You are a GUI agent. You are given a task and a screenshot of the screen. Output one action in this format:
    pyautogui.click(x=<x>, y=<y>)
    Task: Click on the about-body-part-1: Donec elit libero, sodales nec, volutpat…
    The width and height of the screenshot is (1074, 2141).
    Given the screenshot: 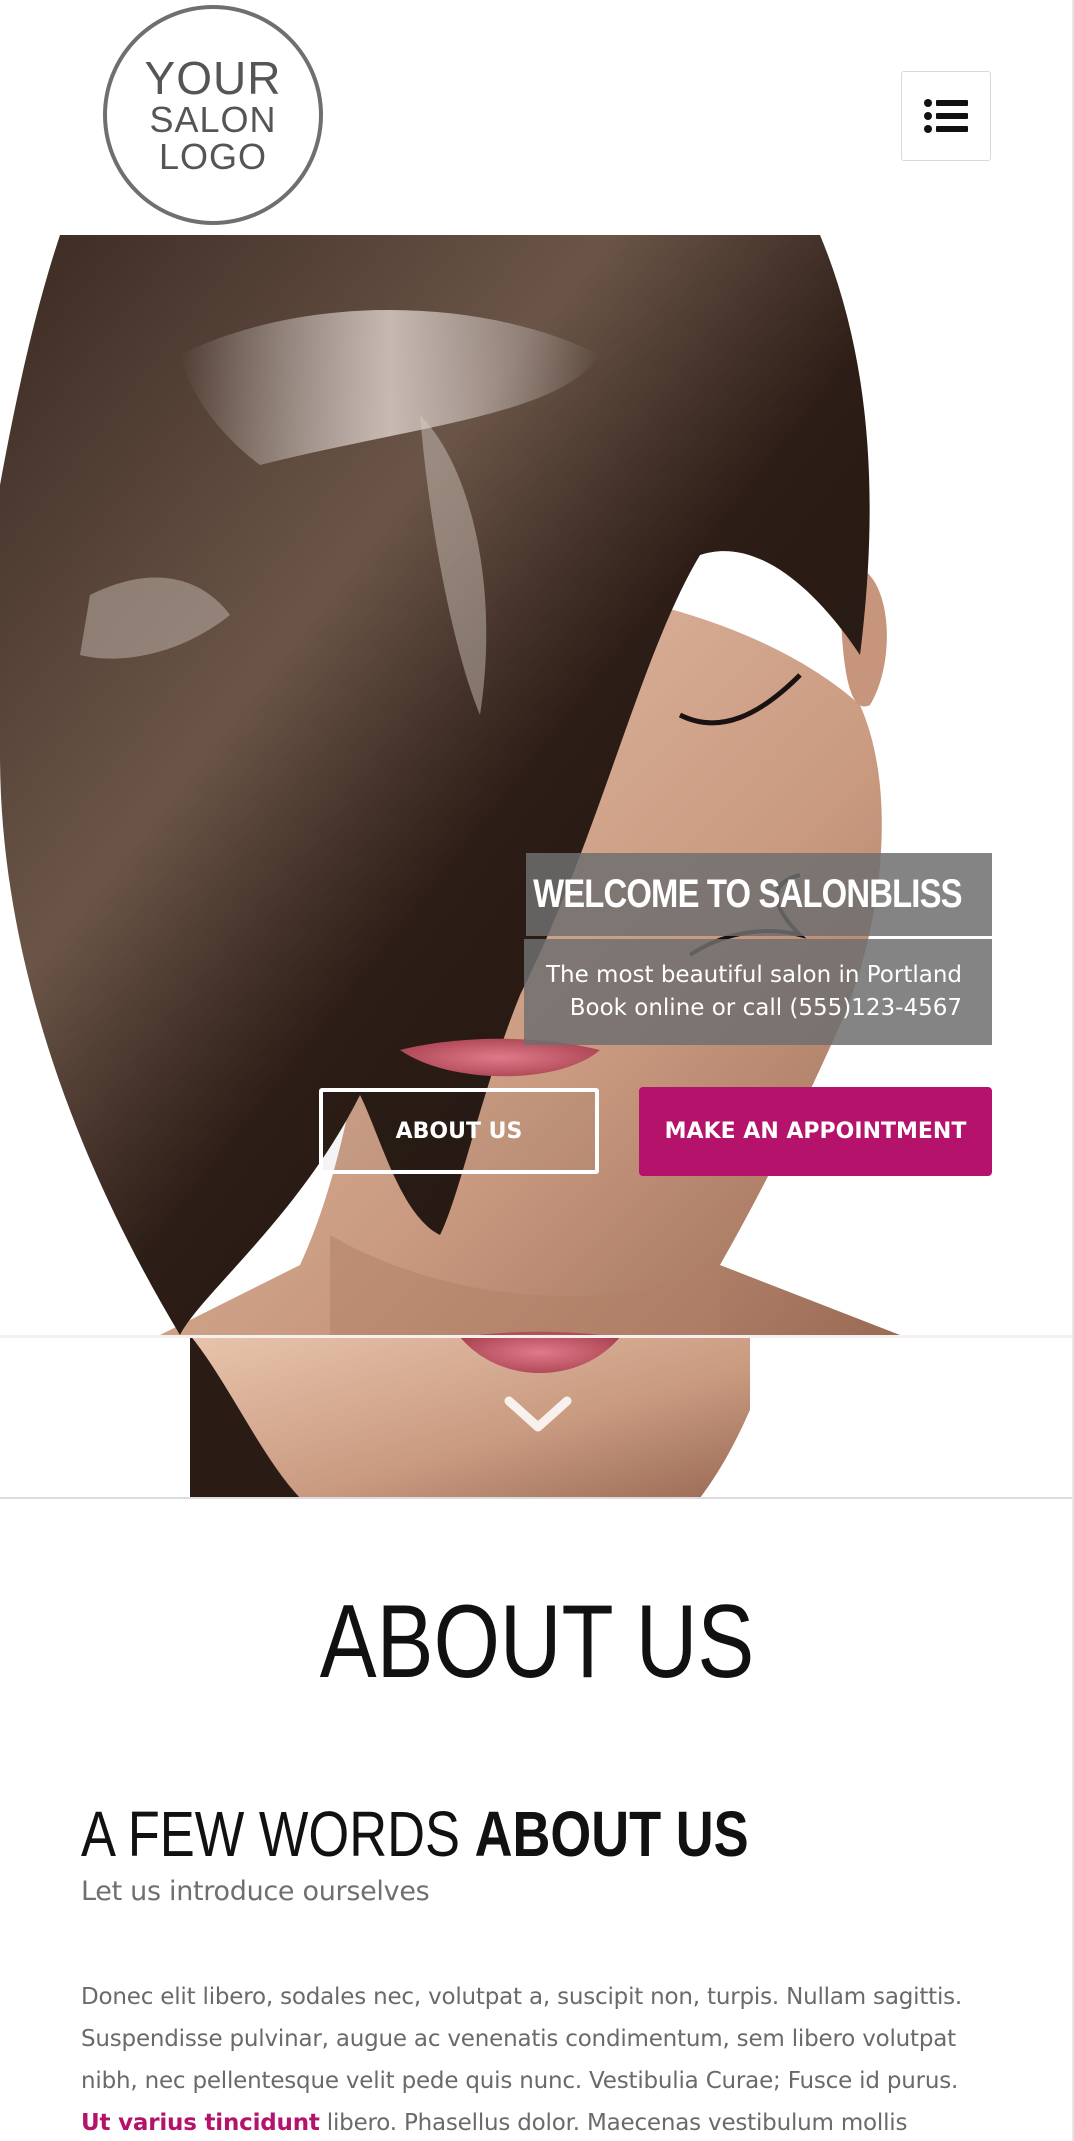 What is the action you would take?
    pyautogui.click(x=522, y=2039)
    